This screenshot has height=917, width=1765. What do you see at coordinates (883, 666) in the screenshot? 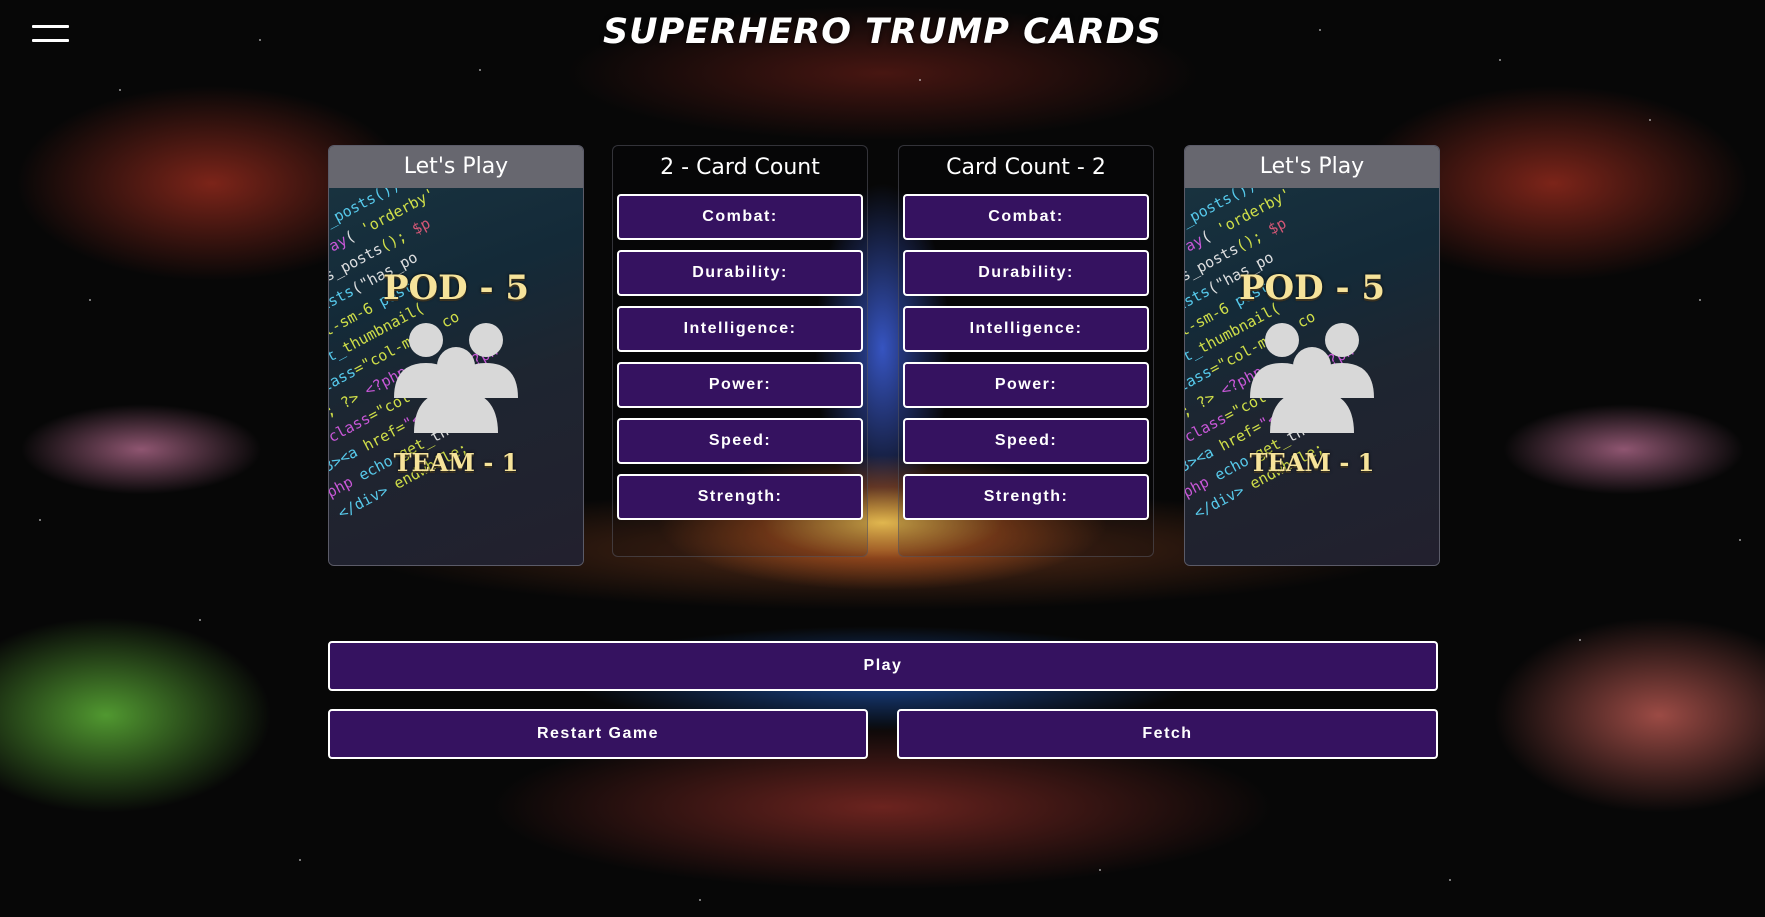
I see `play-button: Play` at bounding box center [883, 666].